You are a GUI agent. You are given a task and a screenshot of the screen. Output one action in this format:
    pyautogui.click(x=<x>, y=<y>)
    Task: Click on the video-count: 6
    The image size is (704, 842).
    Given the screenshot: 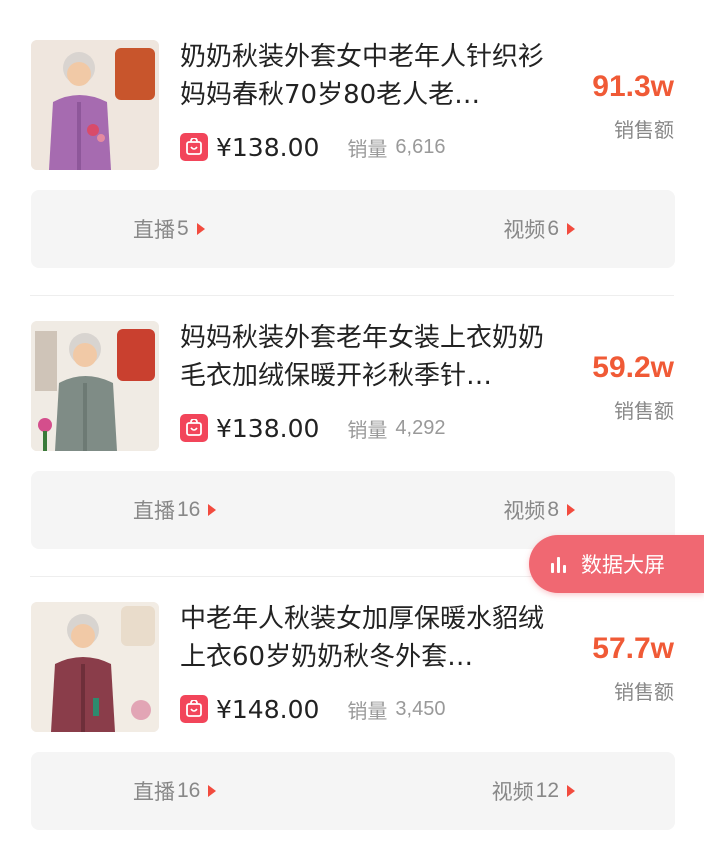 What is the action you would take?
    pyautogui.click(x=553, y=228)
    